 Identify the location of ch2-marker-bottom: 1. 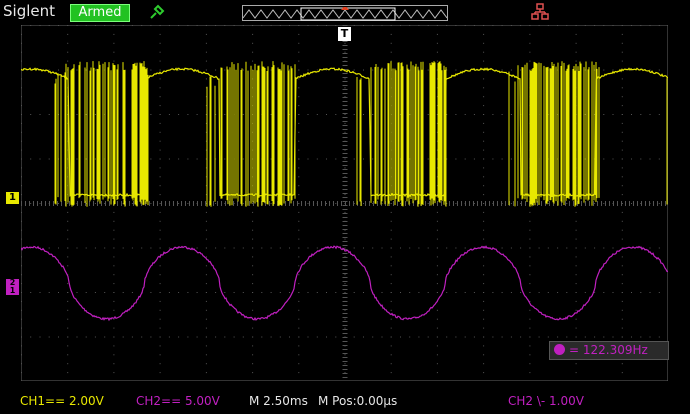
(12, 290).